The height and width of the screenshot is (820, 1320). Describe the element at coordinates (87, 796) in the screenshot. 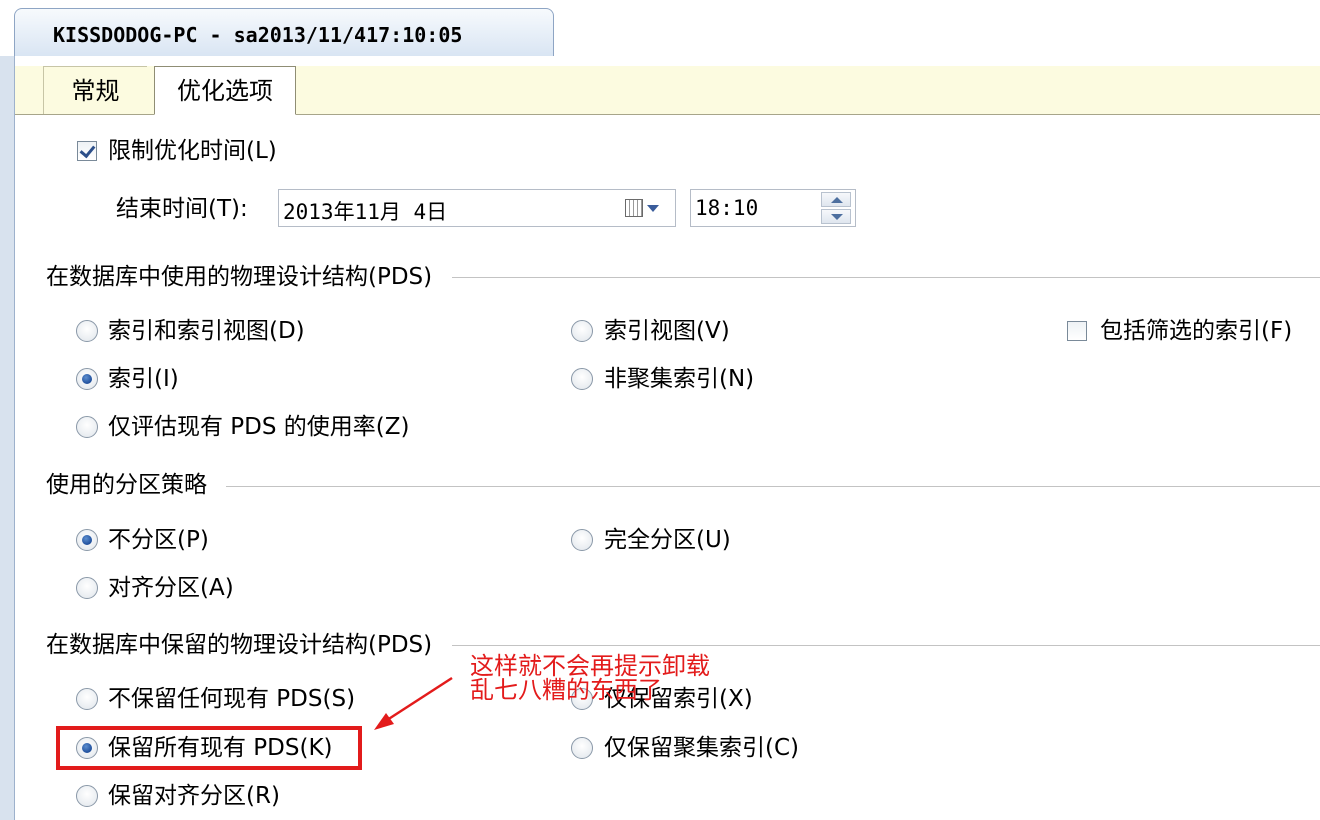

I see `radio-keep-aligned` at that location.